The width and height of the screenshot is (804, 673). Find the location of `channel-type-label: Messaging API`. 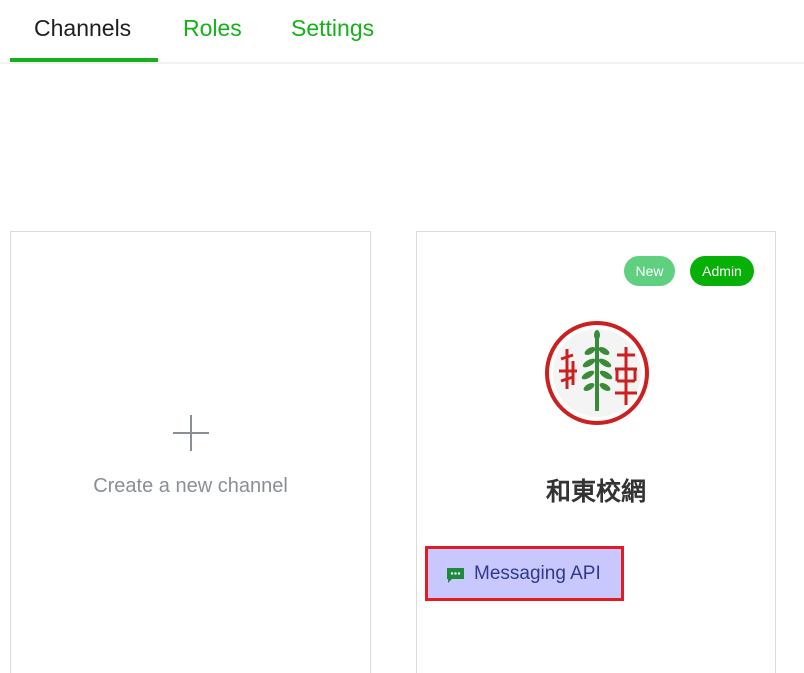

channel-type-label: Messaging API is located at coordinates (537, 573).